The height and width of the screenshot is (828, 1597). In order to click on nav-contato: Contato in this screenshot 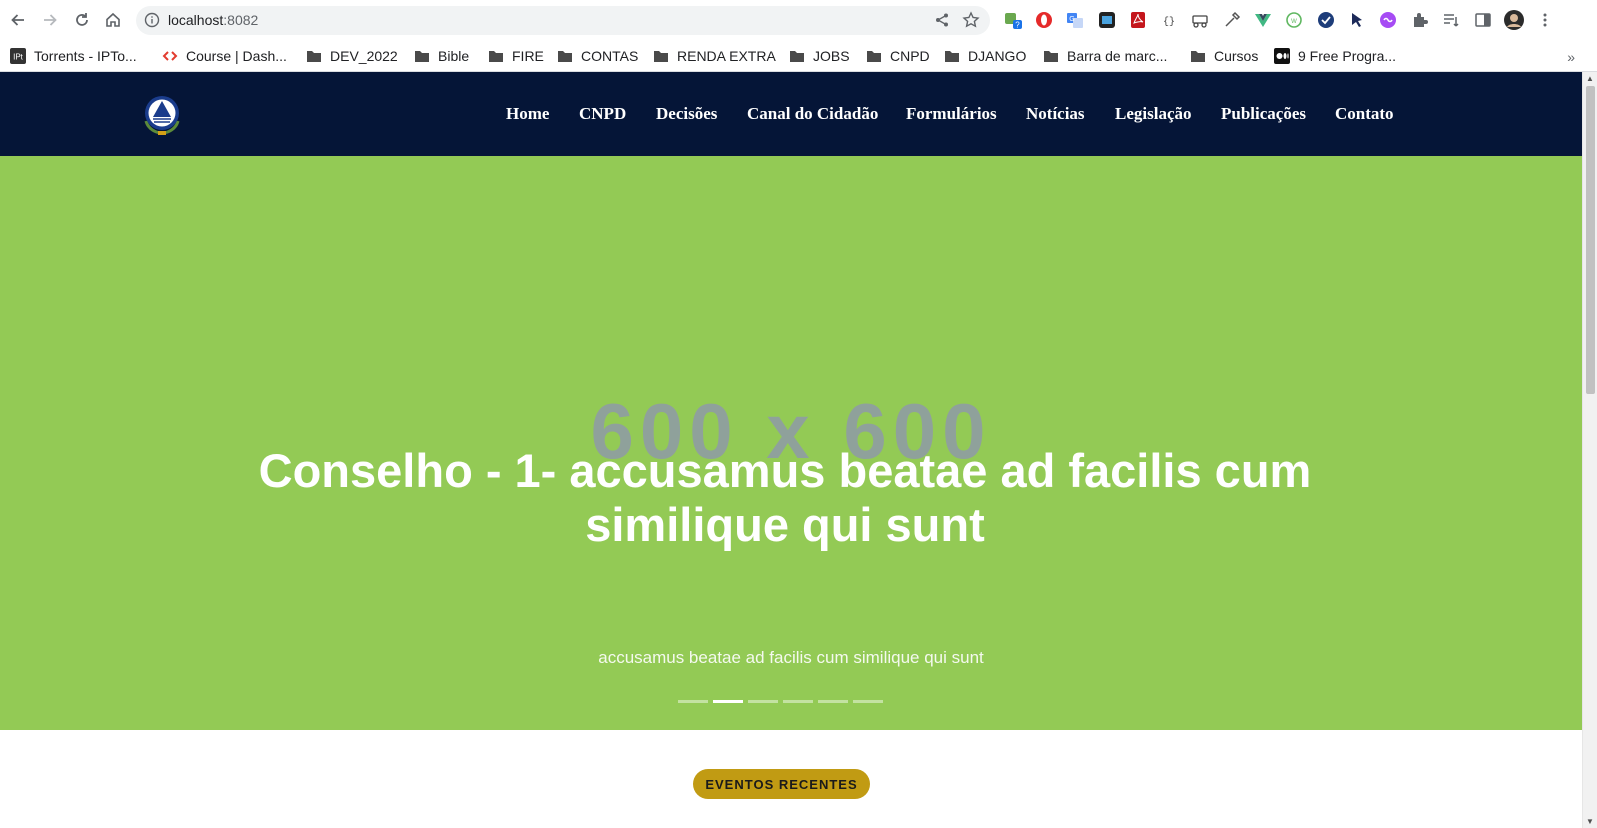, I will do `click(1364, 114)`.